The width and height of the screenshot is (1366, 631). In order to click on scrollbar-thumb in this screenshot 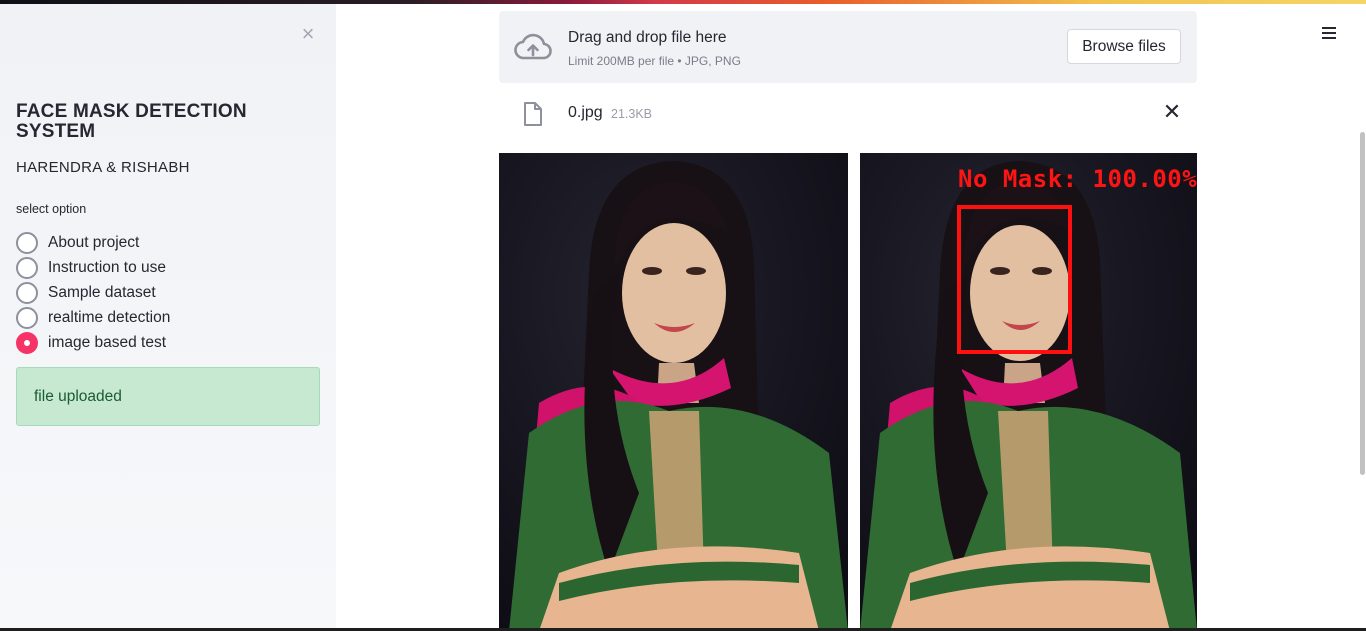, I will do `click(1362, 303)`.